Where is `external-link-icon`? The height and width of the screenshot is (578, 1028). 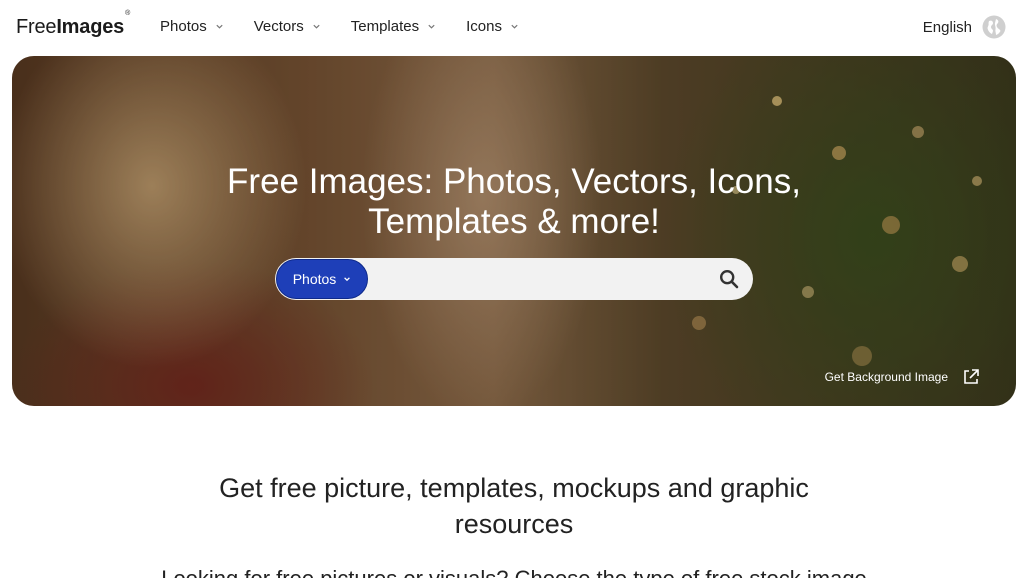
external-link-icon is located at coordinates (971, 376).